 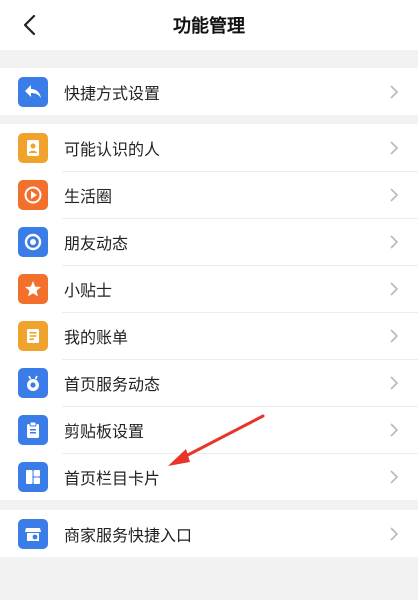 I want to click on menu-item-label: 商家服务快捷入口, so click(x=128, y=535).